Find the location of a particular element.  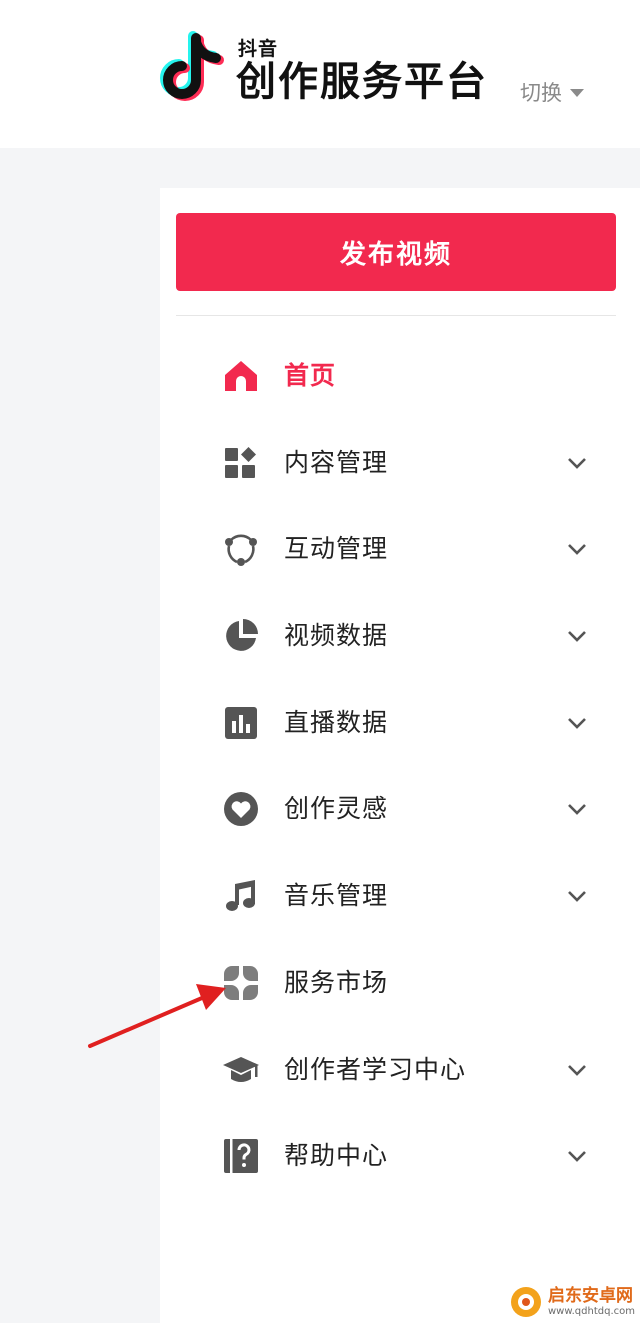

sidebar-item-label: 互动管理 is located at coordinates (336, 548).